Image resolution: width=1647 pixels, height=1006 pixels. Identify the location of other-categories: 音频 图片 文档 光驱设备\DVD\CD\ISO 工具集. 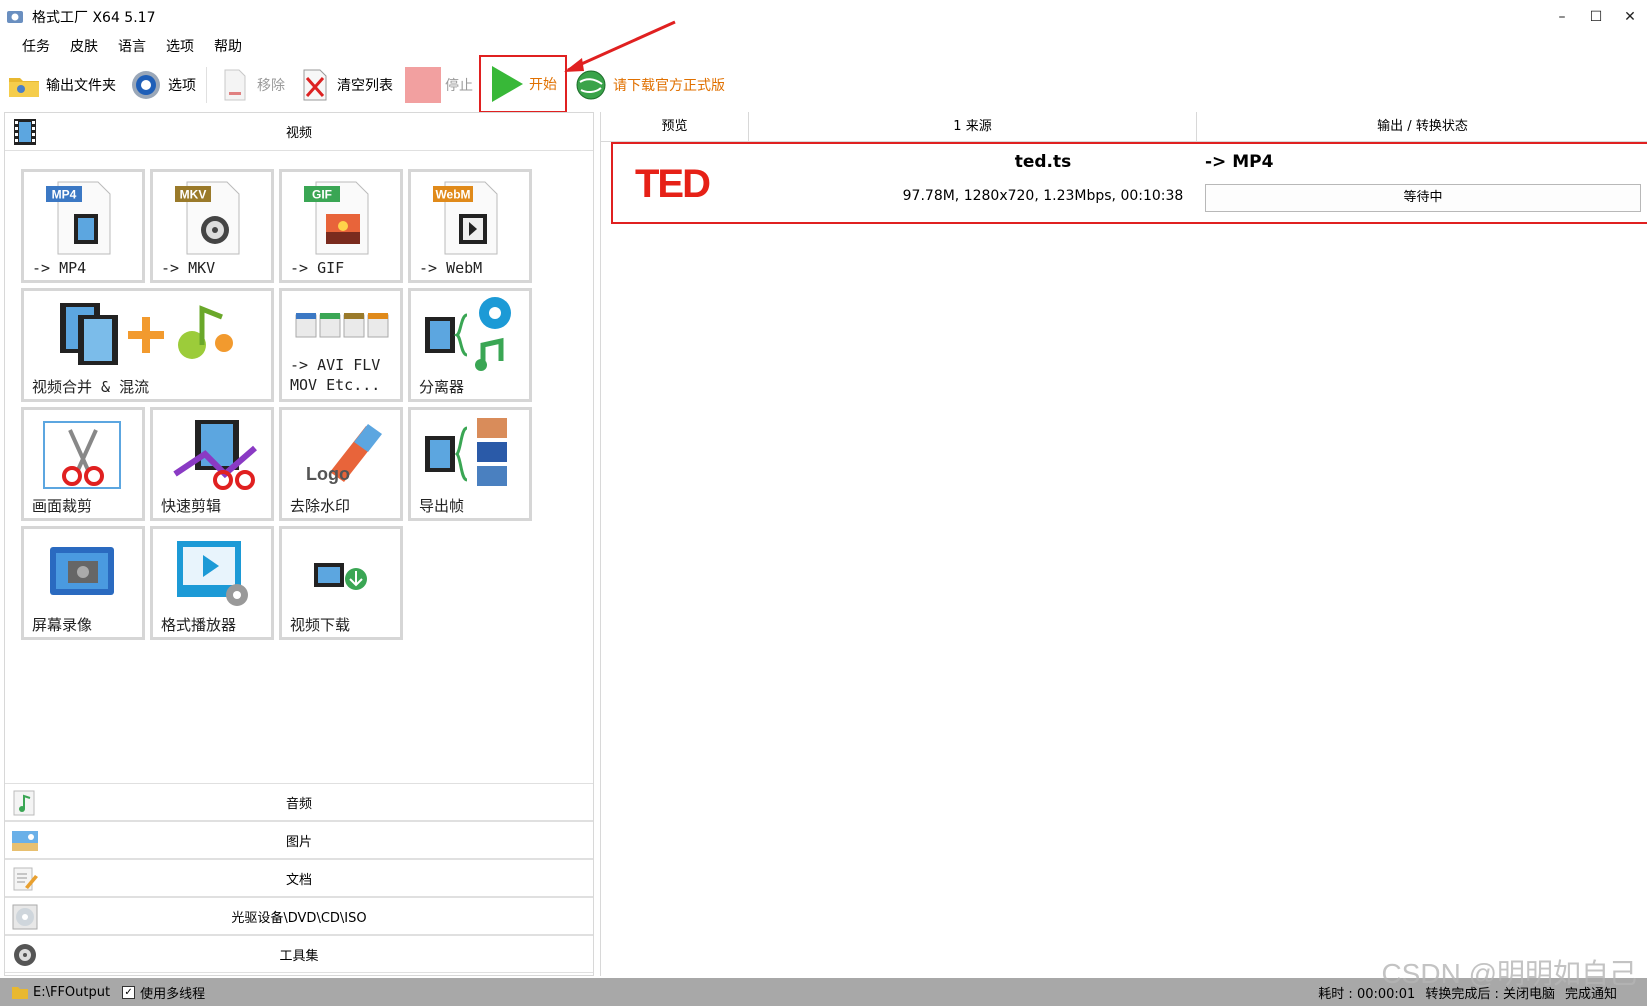
(299, 878).